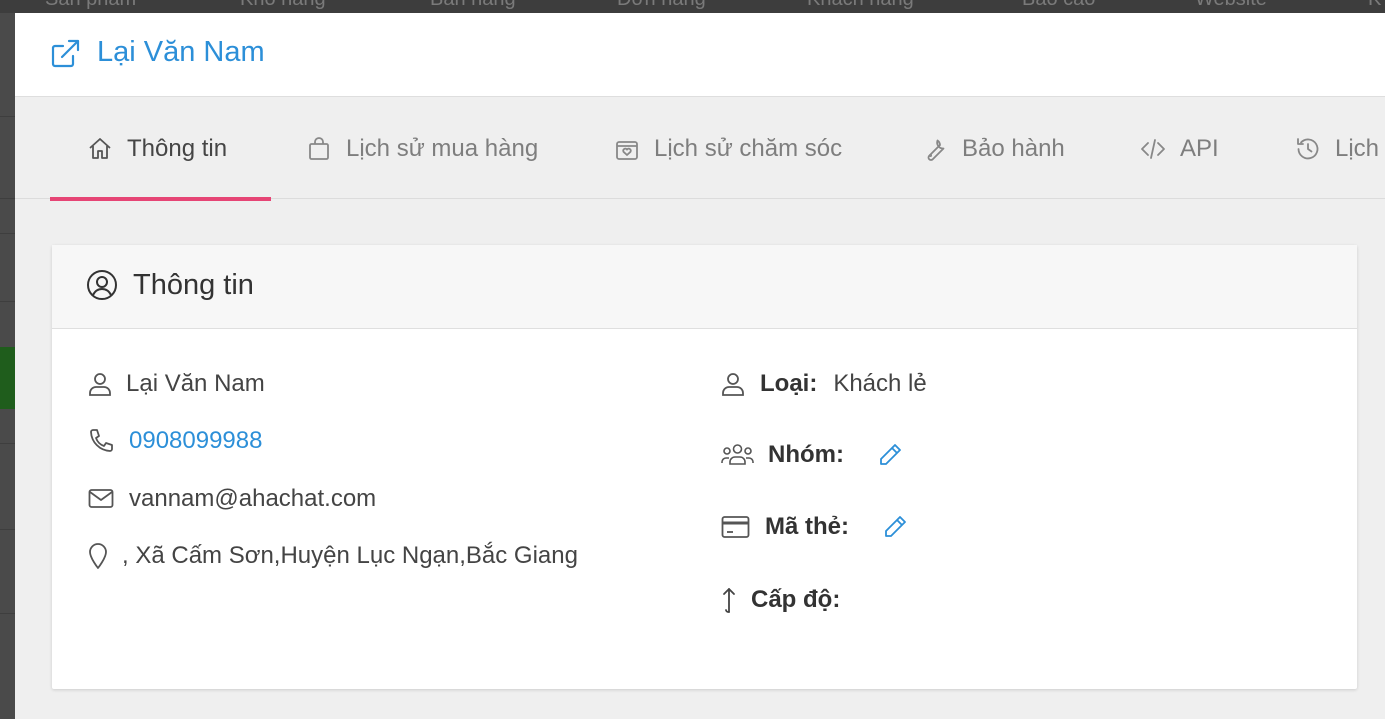 The width and height of the screenshot is (1385, 719). I want to click on info-card-title: Thông tin, so click(193, 285).